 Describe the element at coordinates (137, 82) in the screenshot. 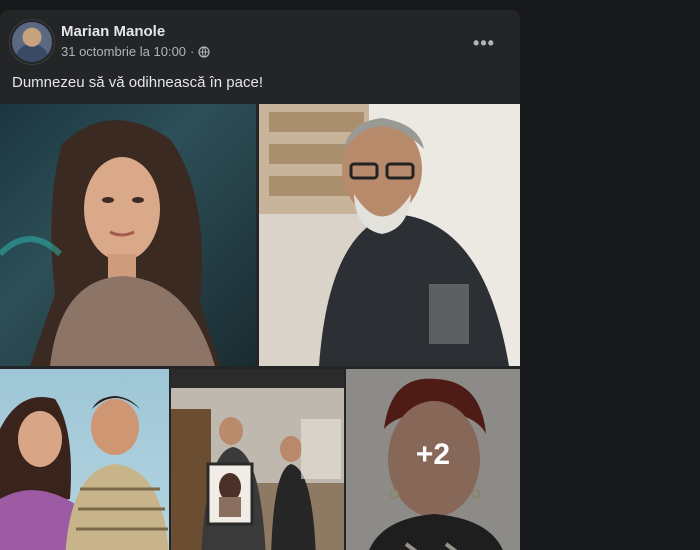

I see `post-text: Dumnezeu să vă odihnească în pace!` at that location.